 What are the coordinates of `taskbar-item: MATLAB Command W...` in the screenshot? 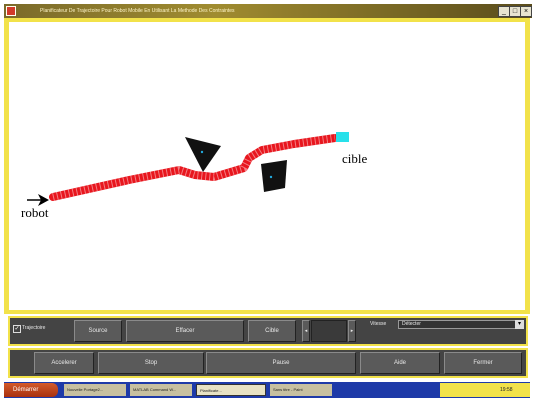 It's located at (161, 390).